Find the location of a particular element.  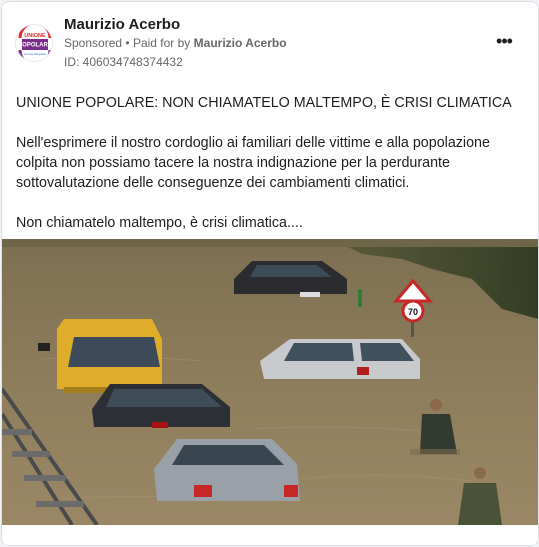

more-options-icon: ••• is located at coordinates (504, 42).